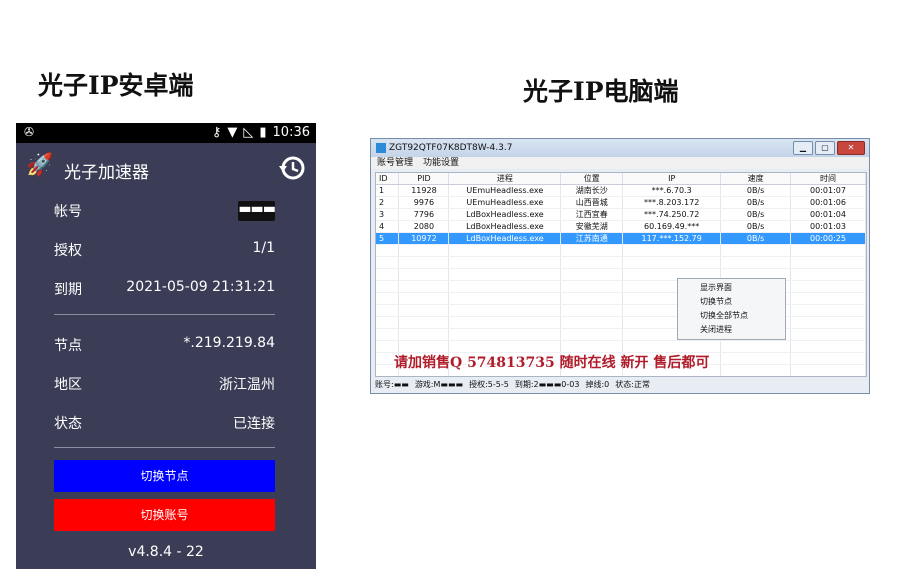 The image size is (911, 579). Describe the element at coordinates (388, 179) in the screenshot. I see `col-id: ID` at that location.